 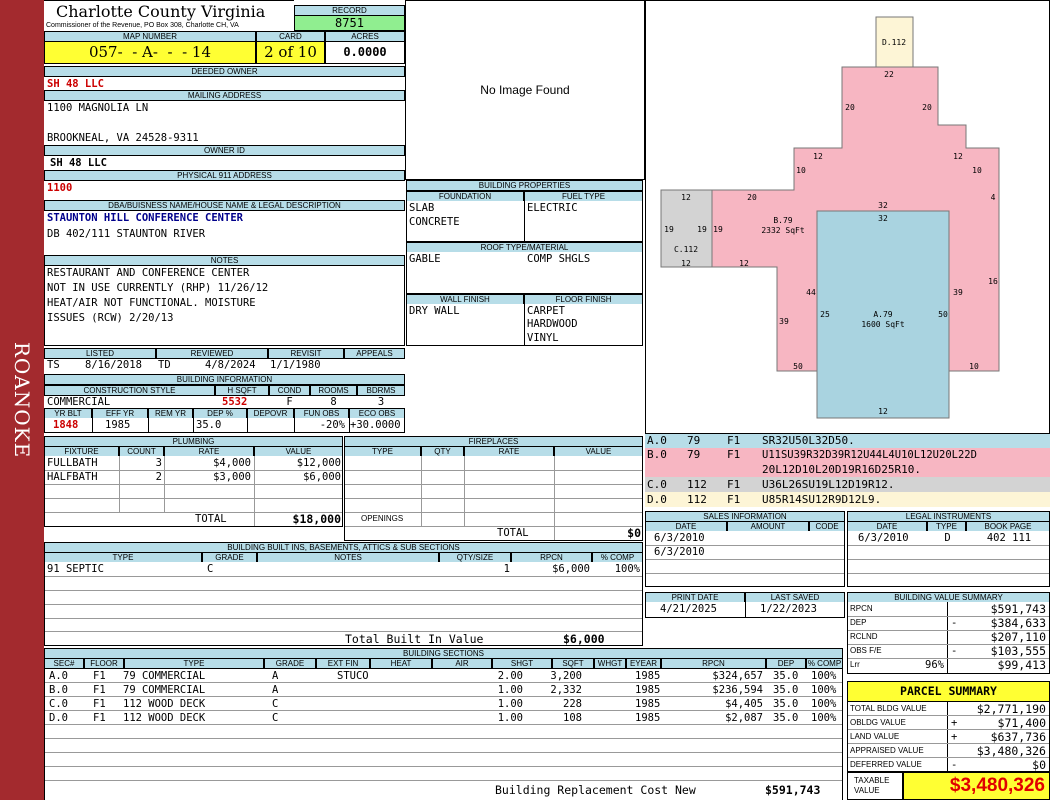 I want to click on fireplaces-table: OPENINGS TOTAL $0, so click(x=493, y=498).